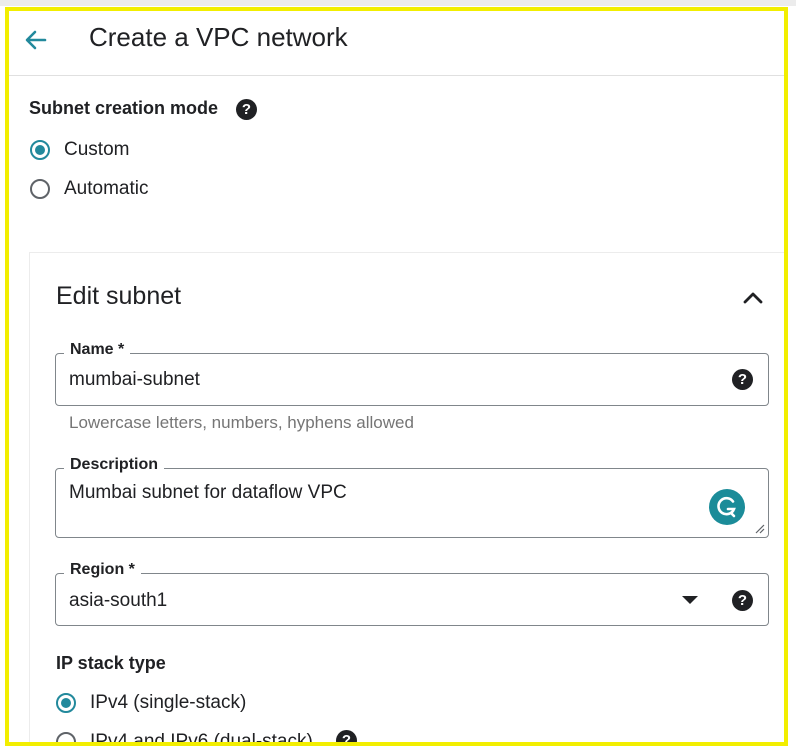 This screenshot has width=796, height=750. I want to click on resize-handle-icon, so click(759, 528).